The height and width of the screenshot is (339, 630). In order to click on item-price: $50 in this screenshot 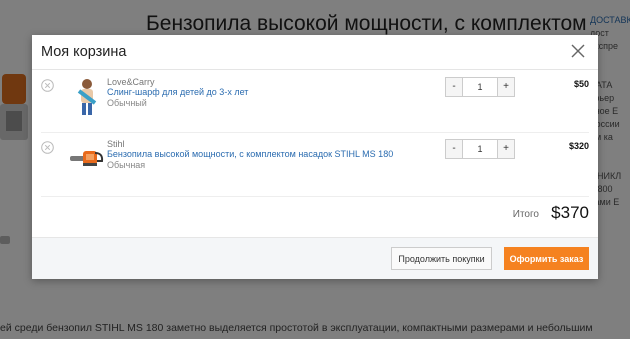, I will do `click(581, 84)`.